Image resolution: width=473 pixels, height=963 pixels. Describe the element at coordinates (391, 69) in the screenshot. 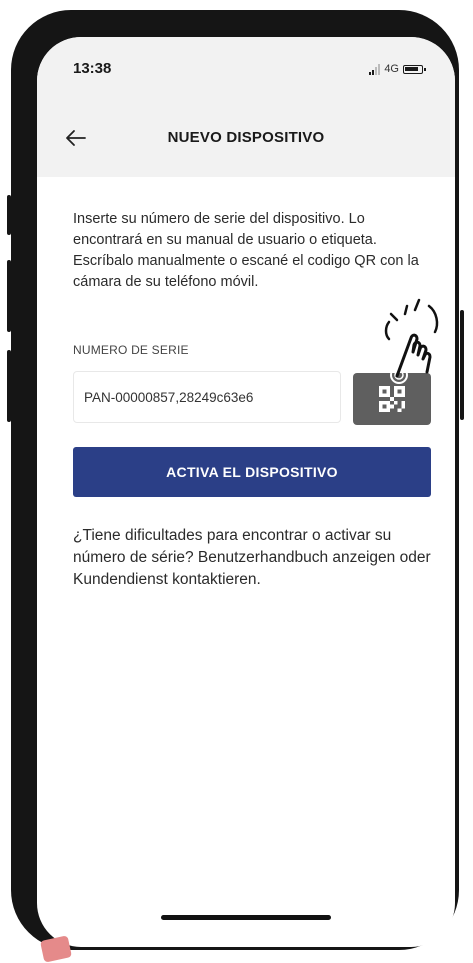

I see `network-type: 4G` at that location.